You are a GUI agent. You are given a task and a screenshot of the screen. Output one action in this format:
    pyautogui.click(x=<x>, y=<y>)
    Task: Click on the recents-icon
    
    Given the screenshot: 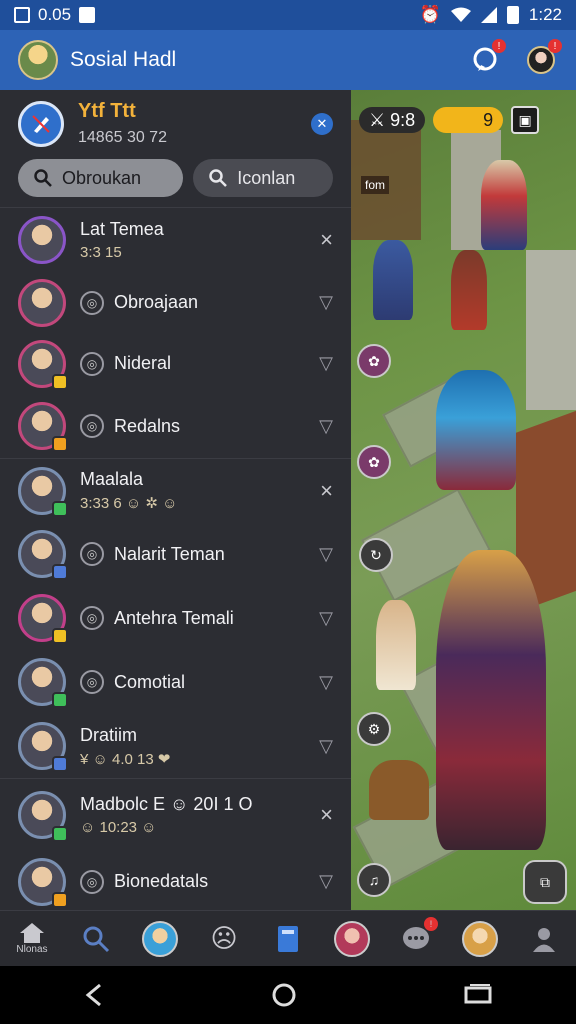 What is the action you would take?
    pyautogui.click(x=478, y=995)
    